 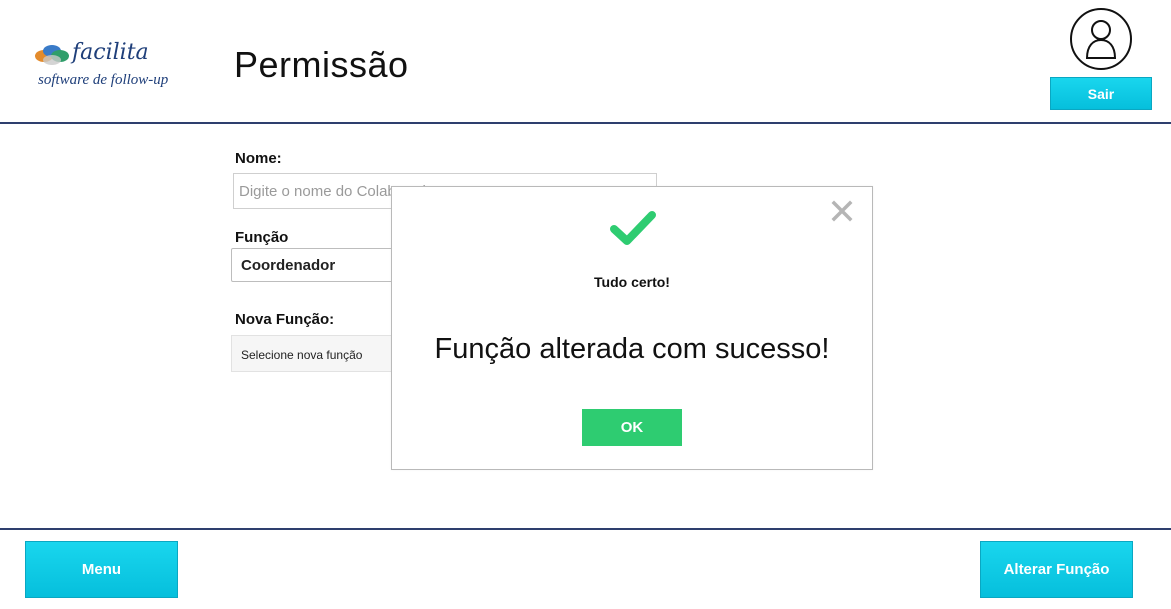 I want to click on current-role-label: Função, so click(x=262, y=237).